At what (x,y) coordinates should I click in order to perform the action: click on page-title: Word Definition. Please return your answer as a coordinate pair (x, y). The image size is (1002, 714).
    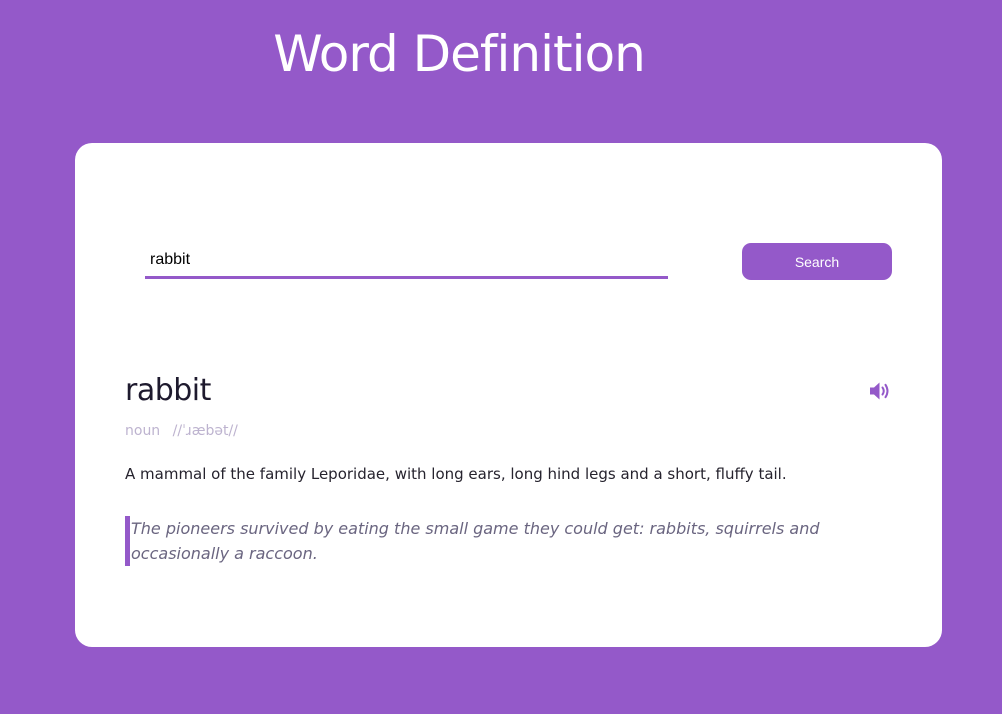
    Looking at the image, I should click on (459, 54).